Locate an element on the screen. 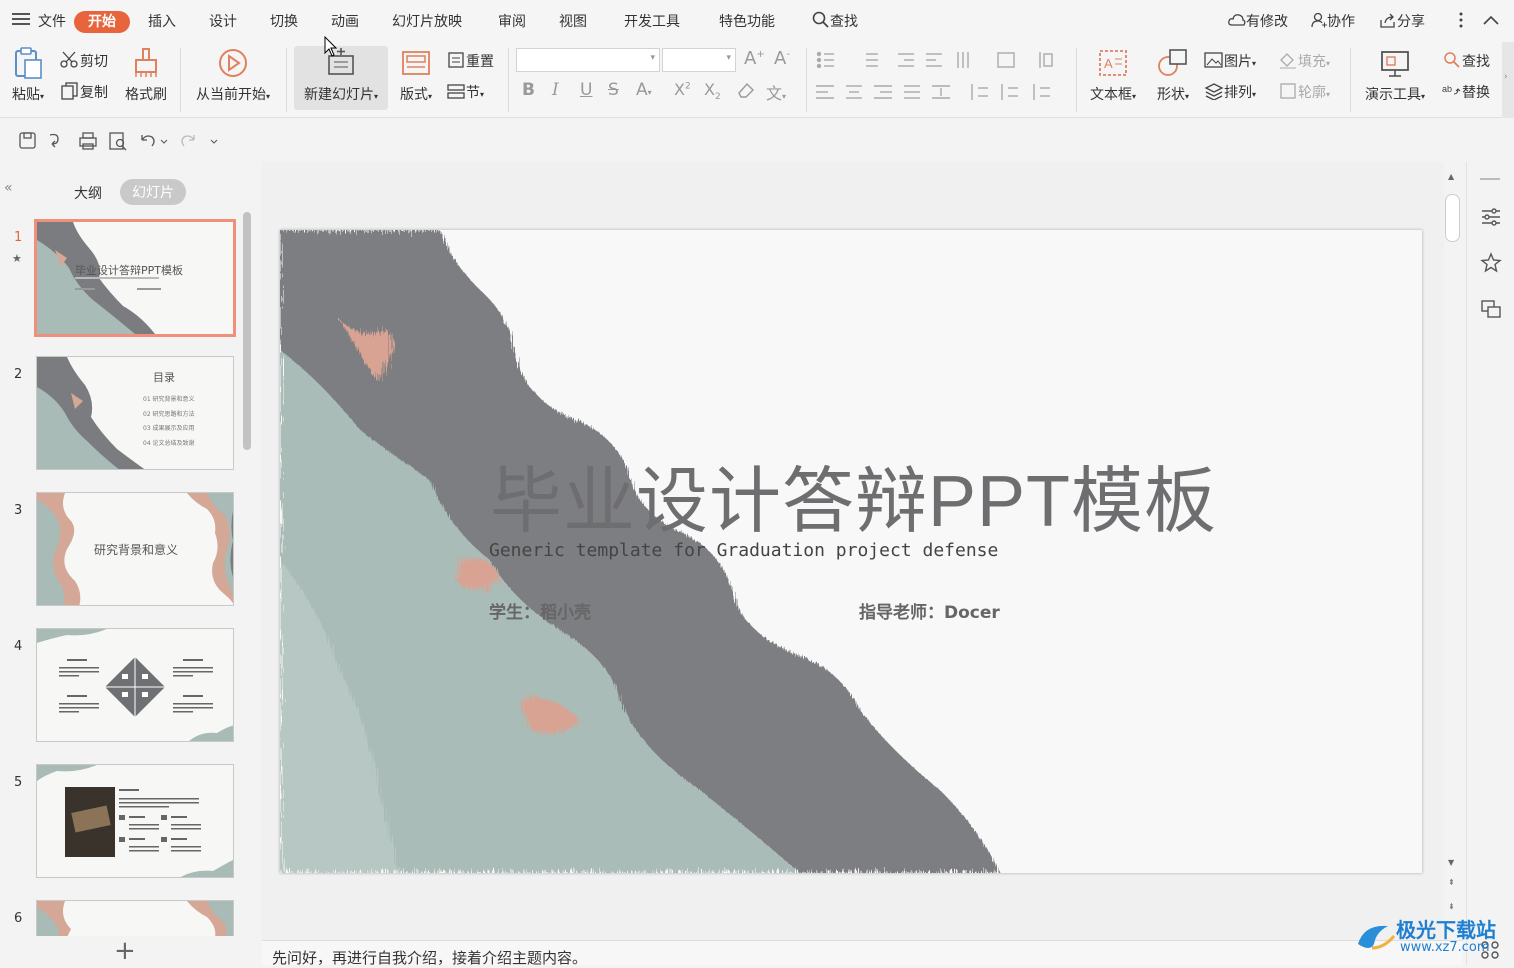  shape-button: 形状▾ is located at coordinates (1173, 75).